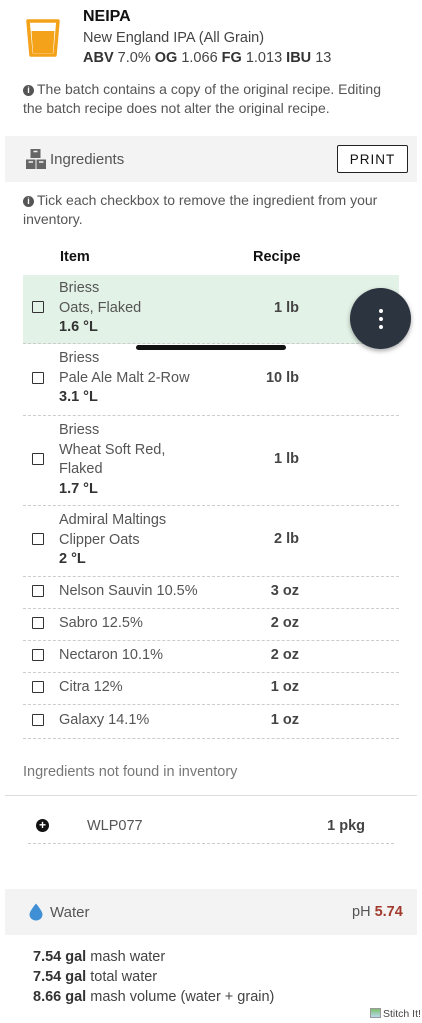 This screenshot has height=1023, width=422. I want to click on stitch-label: Stitch It!, so click(402, 1014).